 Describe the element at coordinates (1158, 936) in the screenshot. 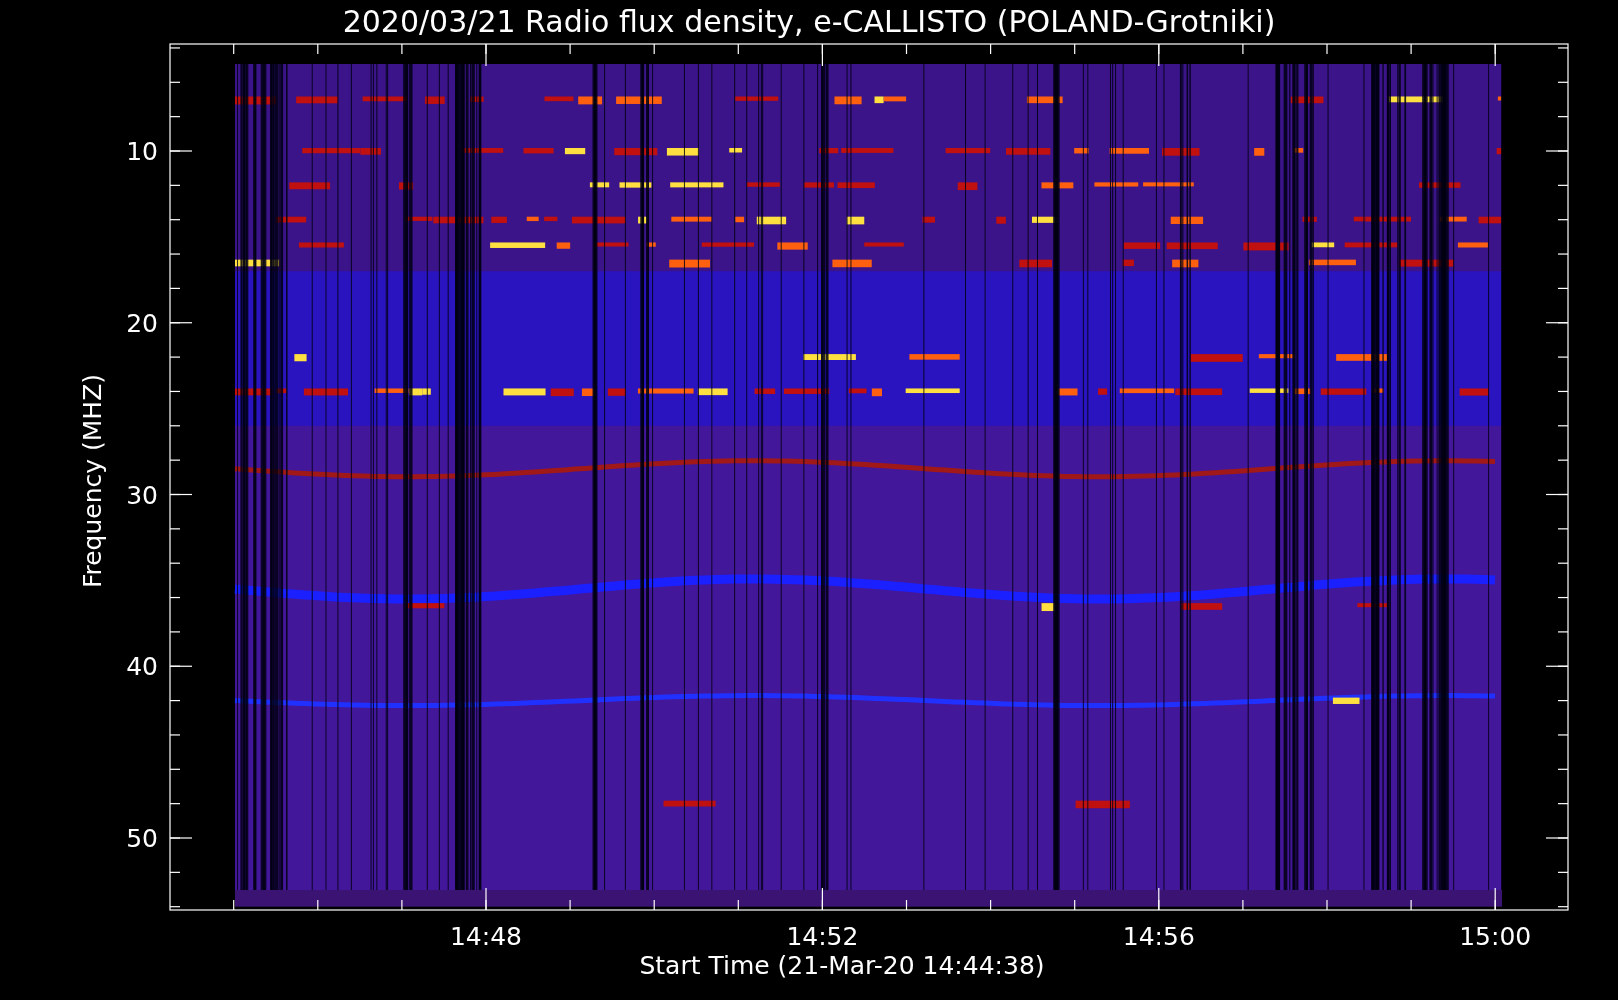

I see `x-tick-label: 14:56` at that location.